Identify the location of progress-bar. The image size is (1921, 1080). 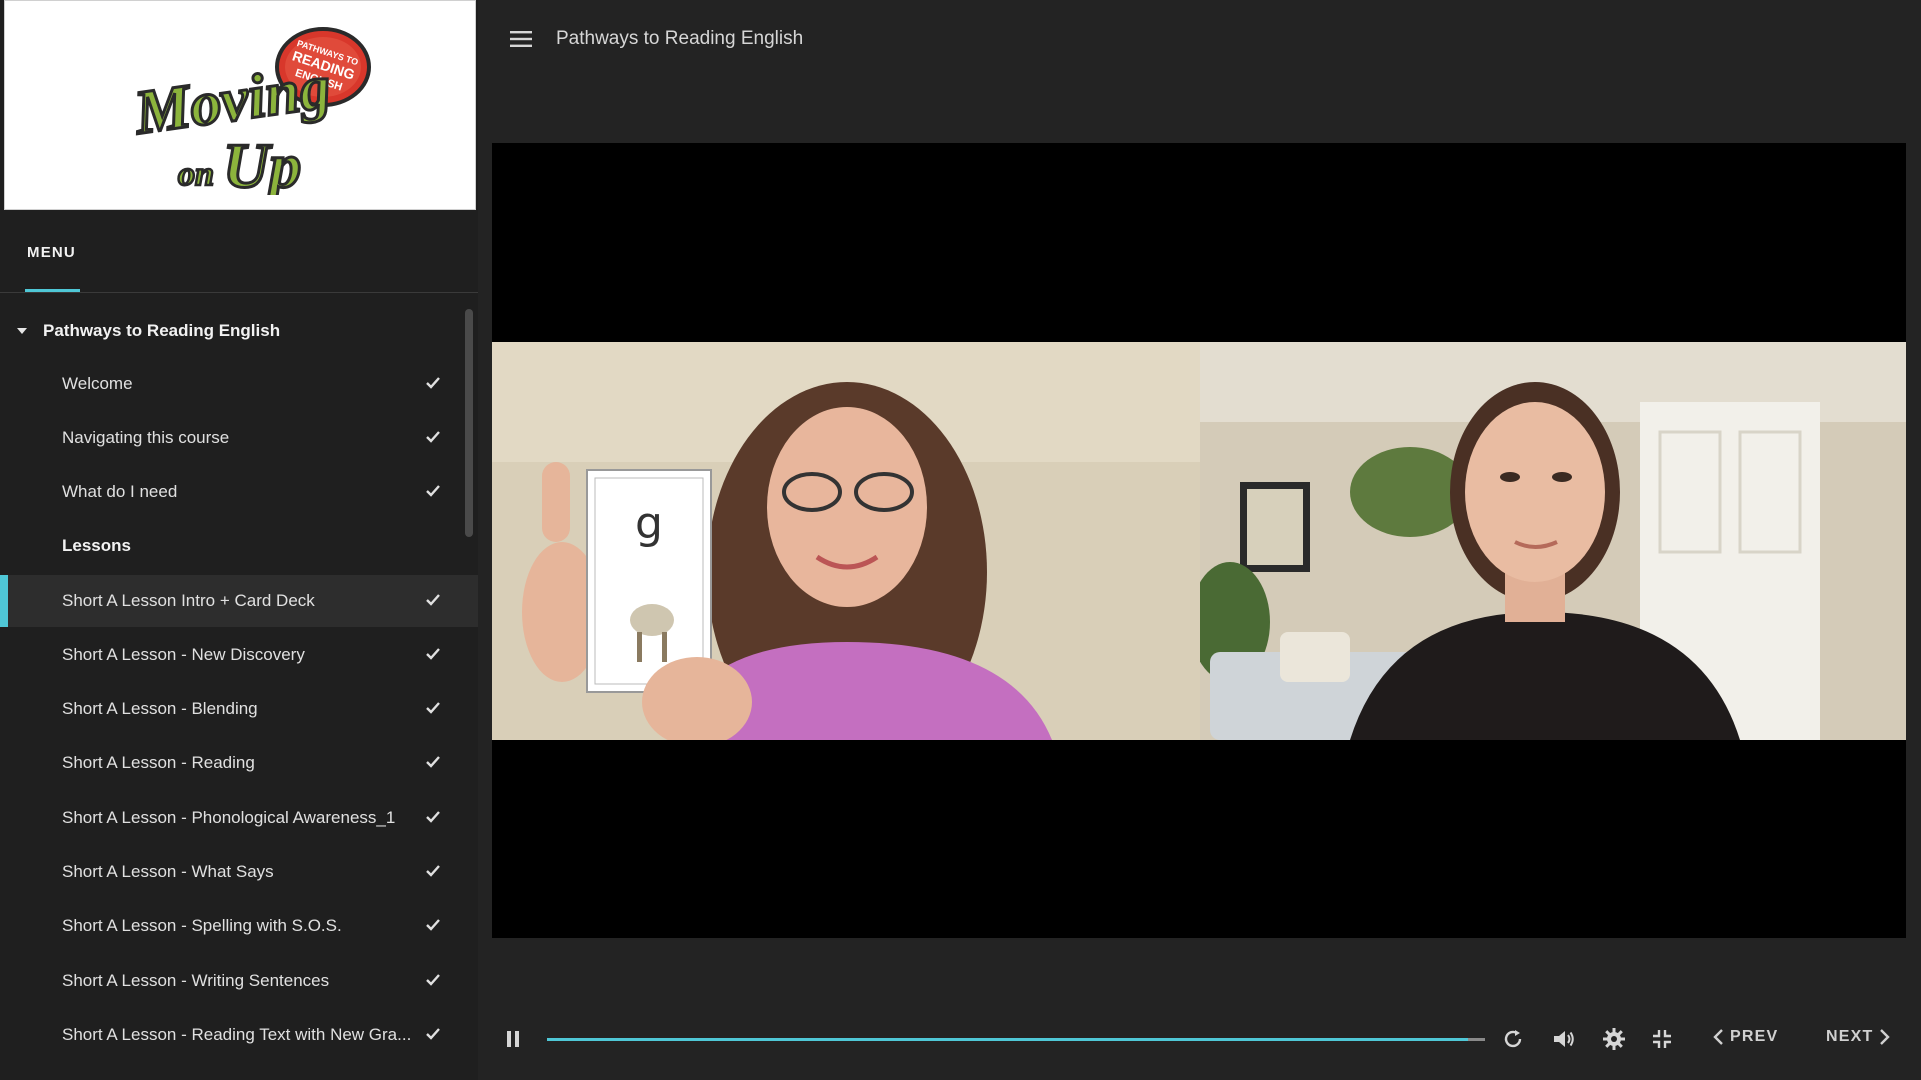
(1016, 1039).